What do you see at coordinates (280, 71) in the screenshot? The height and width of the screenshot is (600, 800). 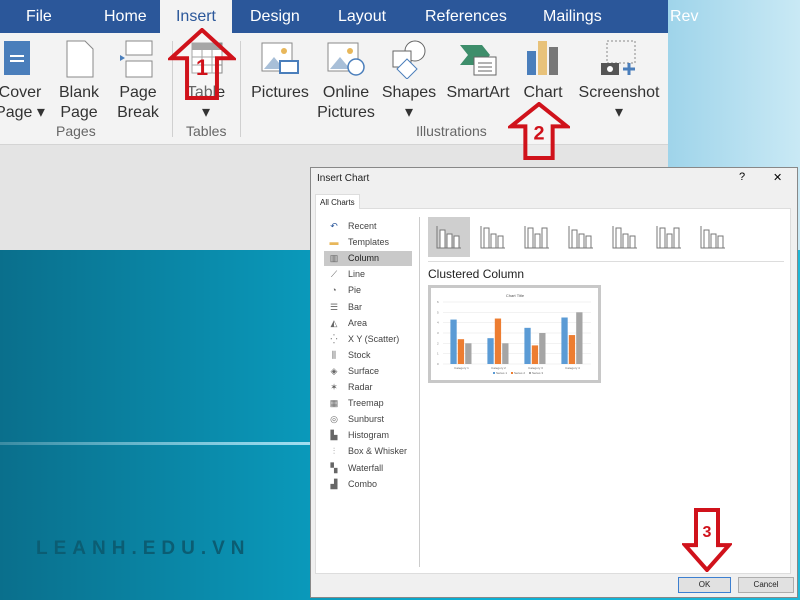 I see `pictures-button: Pictures` at bounding box center [280, 71].